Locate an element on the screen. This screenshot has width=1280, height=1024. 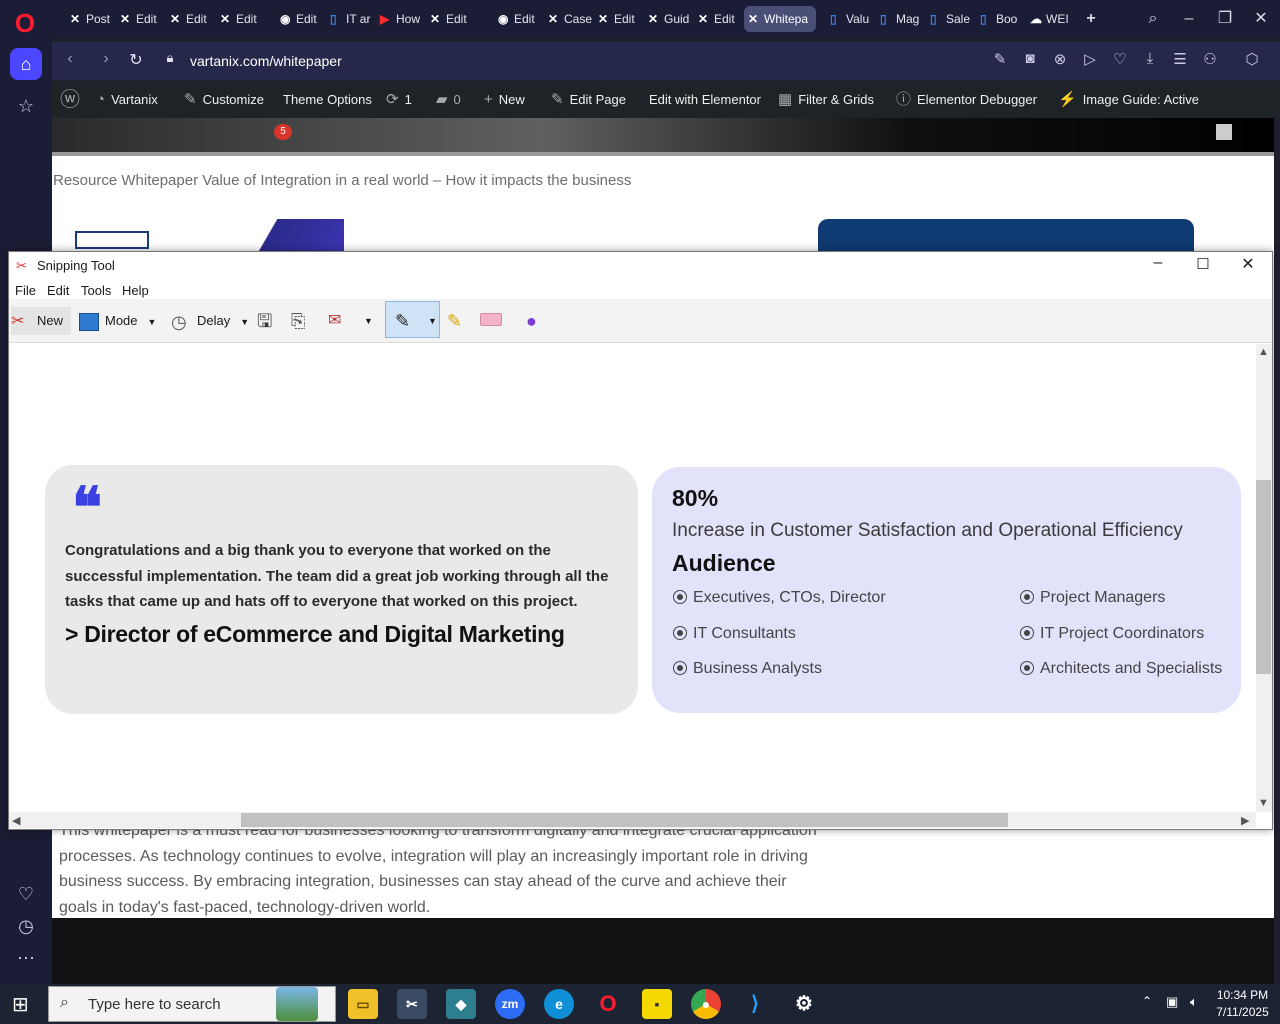
delay-button: ◷ Delay ▼ is located at coordinates (210, 321).